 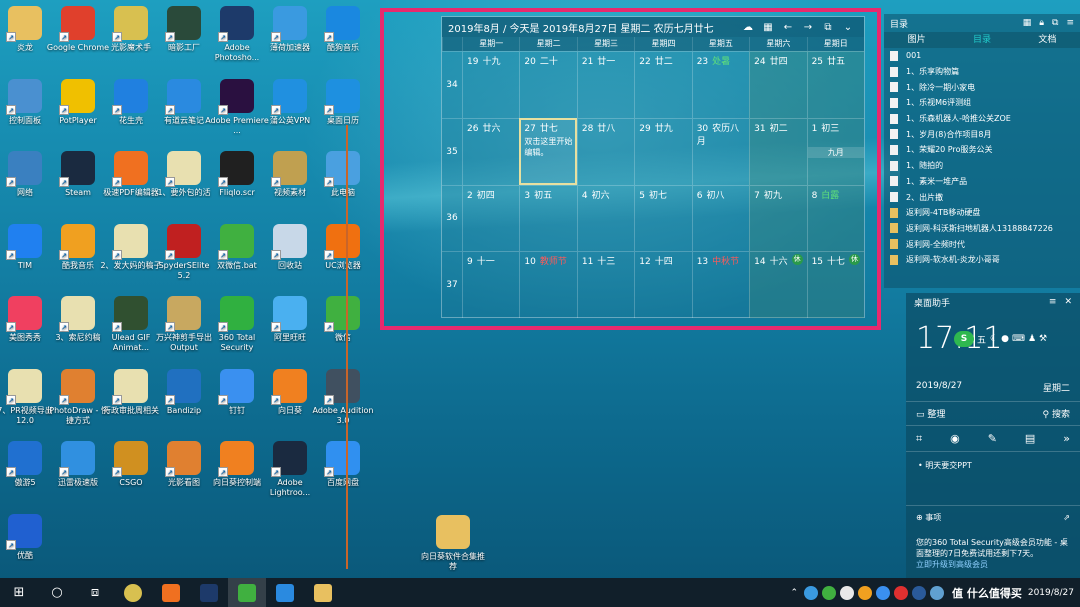 What do you see at coordinates (935, 244) in the screenshot?
I see `toc-item-label: 返利网-全频时代` at bounding box center [935, 244].